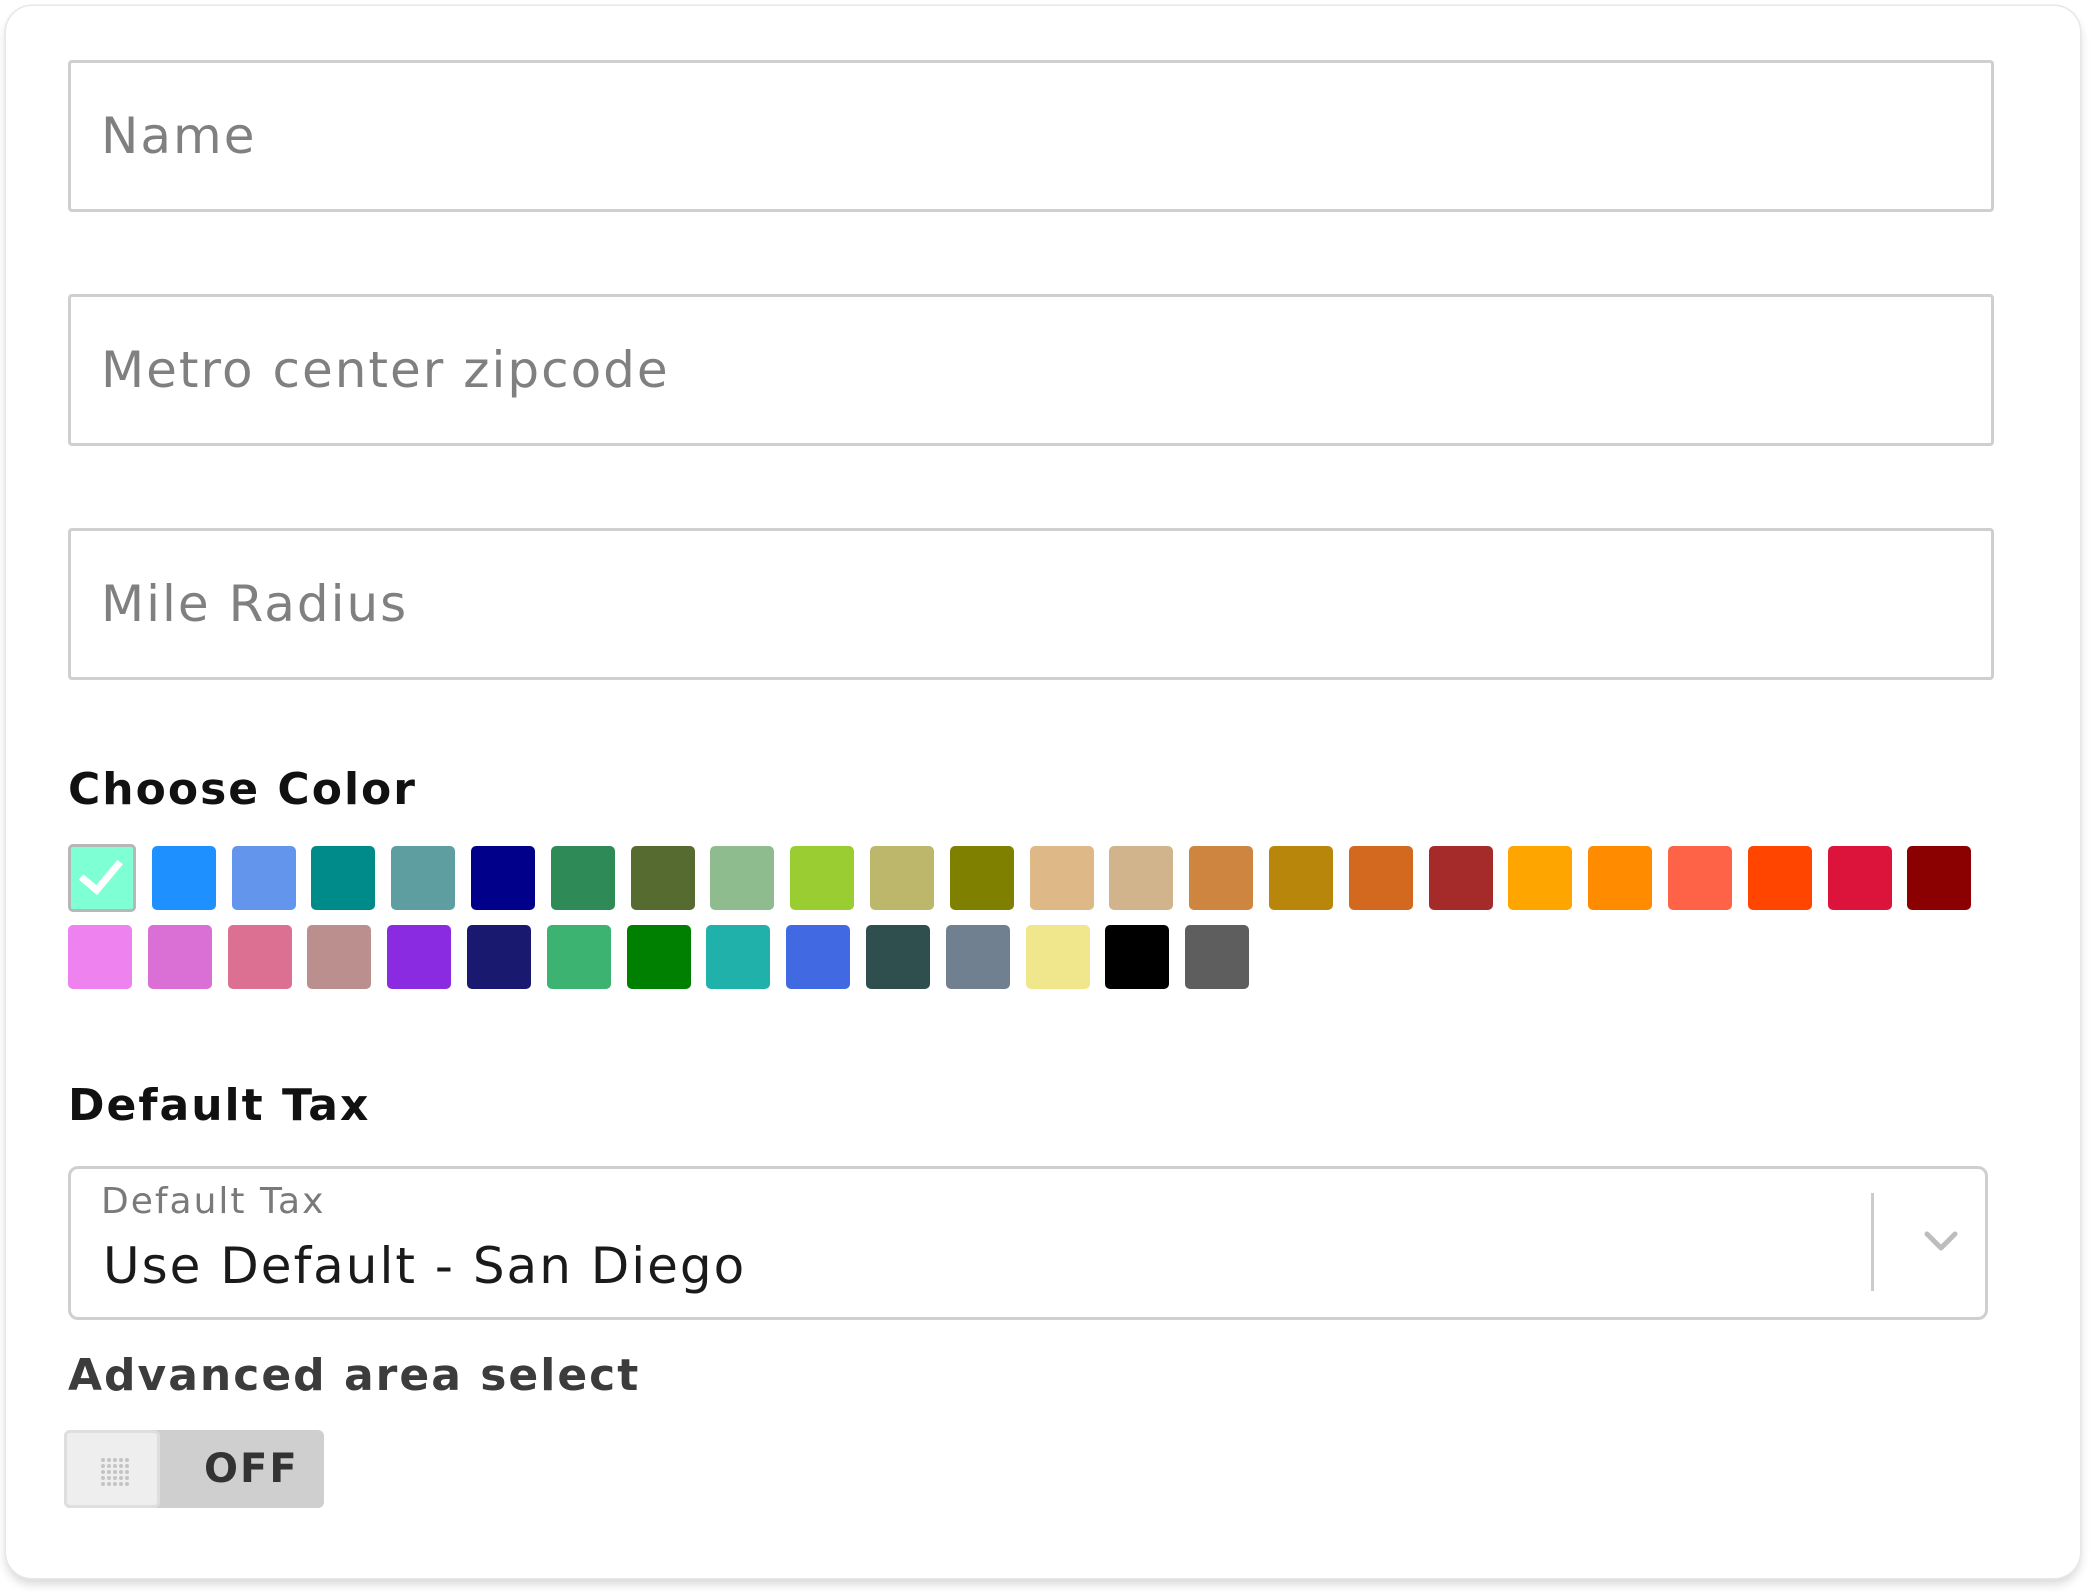 The image size is (2096, 1592). I want to click on color-swatch-blueviolet, so click(419, 957).